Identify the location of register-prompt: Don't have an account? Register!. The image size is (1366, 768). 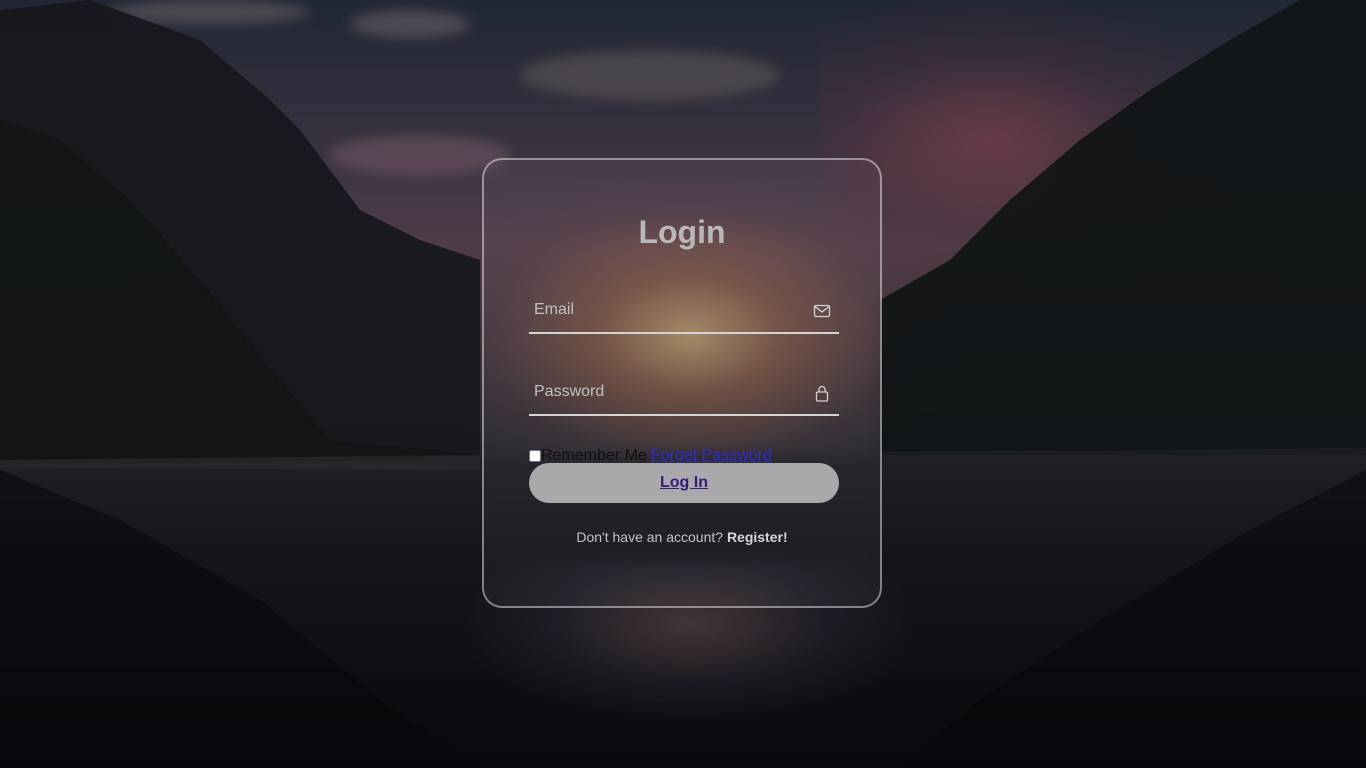
(682, 537).